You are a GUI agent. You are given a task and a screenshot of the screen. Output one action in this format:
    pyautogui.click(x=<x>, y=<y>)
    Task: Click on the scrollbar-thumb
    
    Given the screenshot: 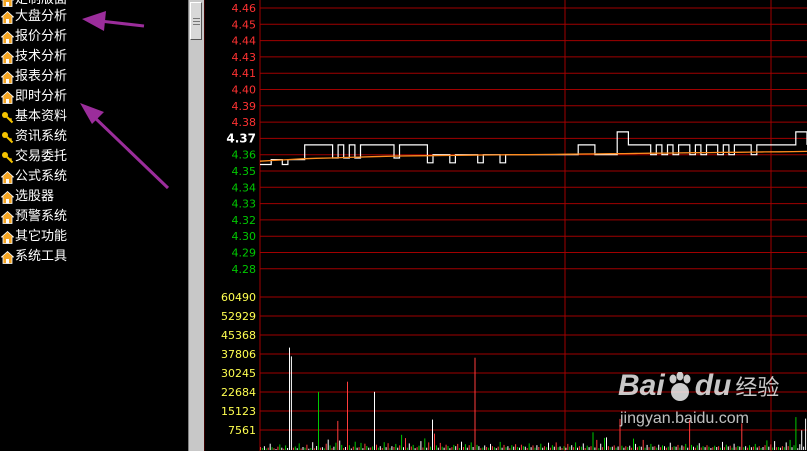 What is the action you would take?
    pyautogui.click(x=196, y=21)
    